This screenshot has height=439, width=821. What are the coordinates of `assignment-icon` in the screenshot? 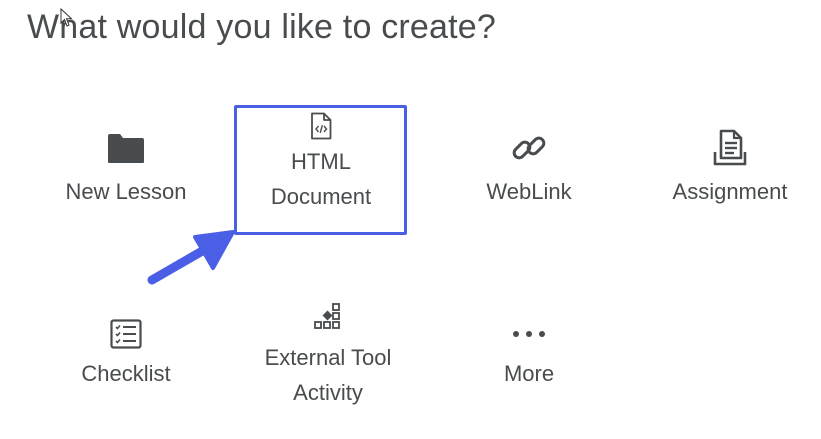 It's located at (730, 148).